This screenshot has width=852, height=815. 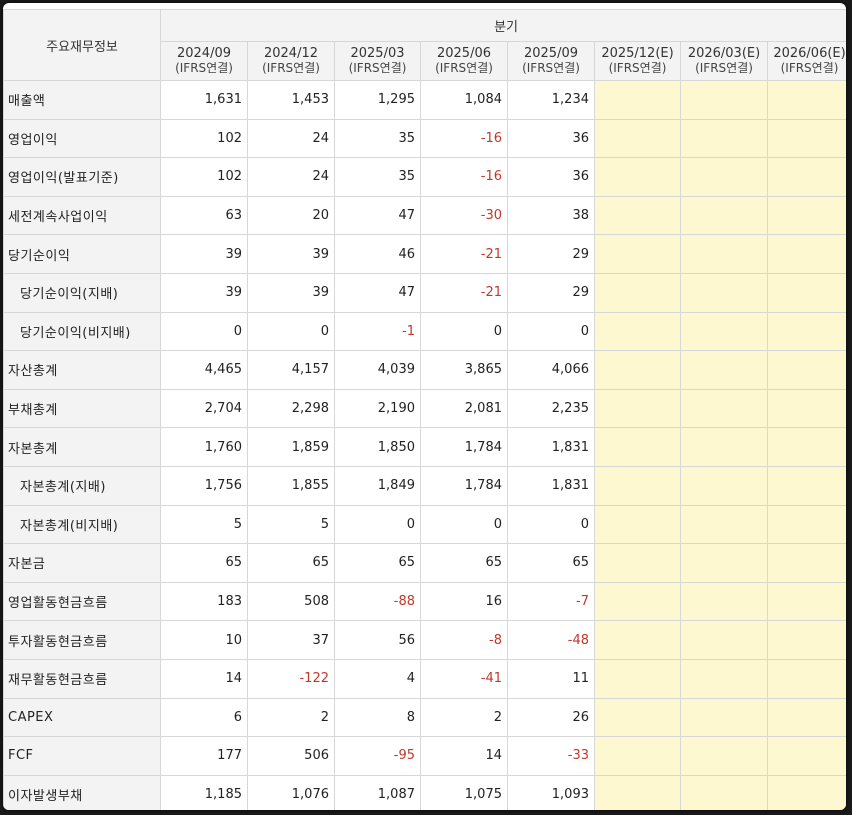 I want to click on period-header: 2025/12(E) (IFRS연결), so click(x=637, y=61).